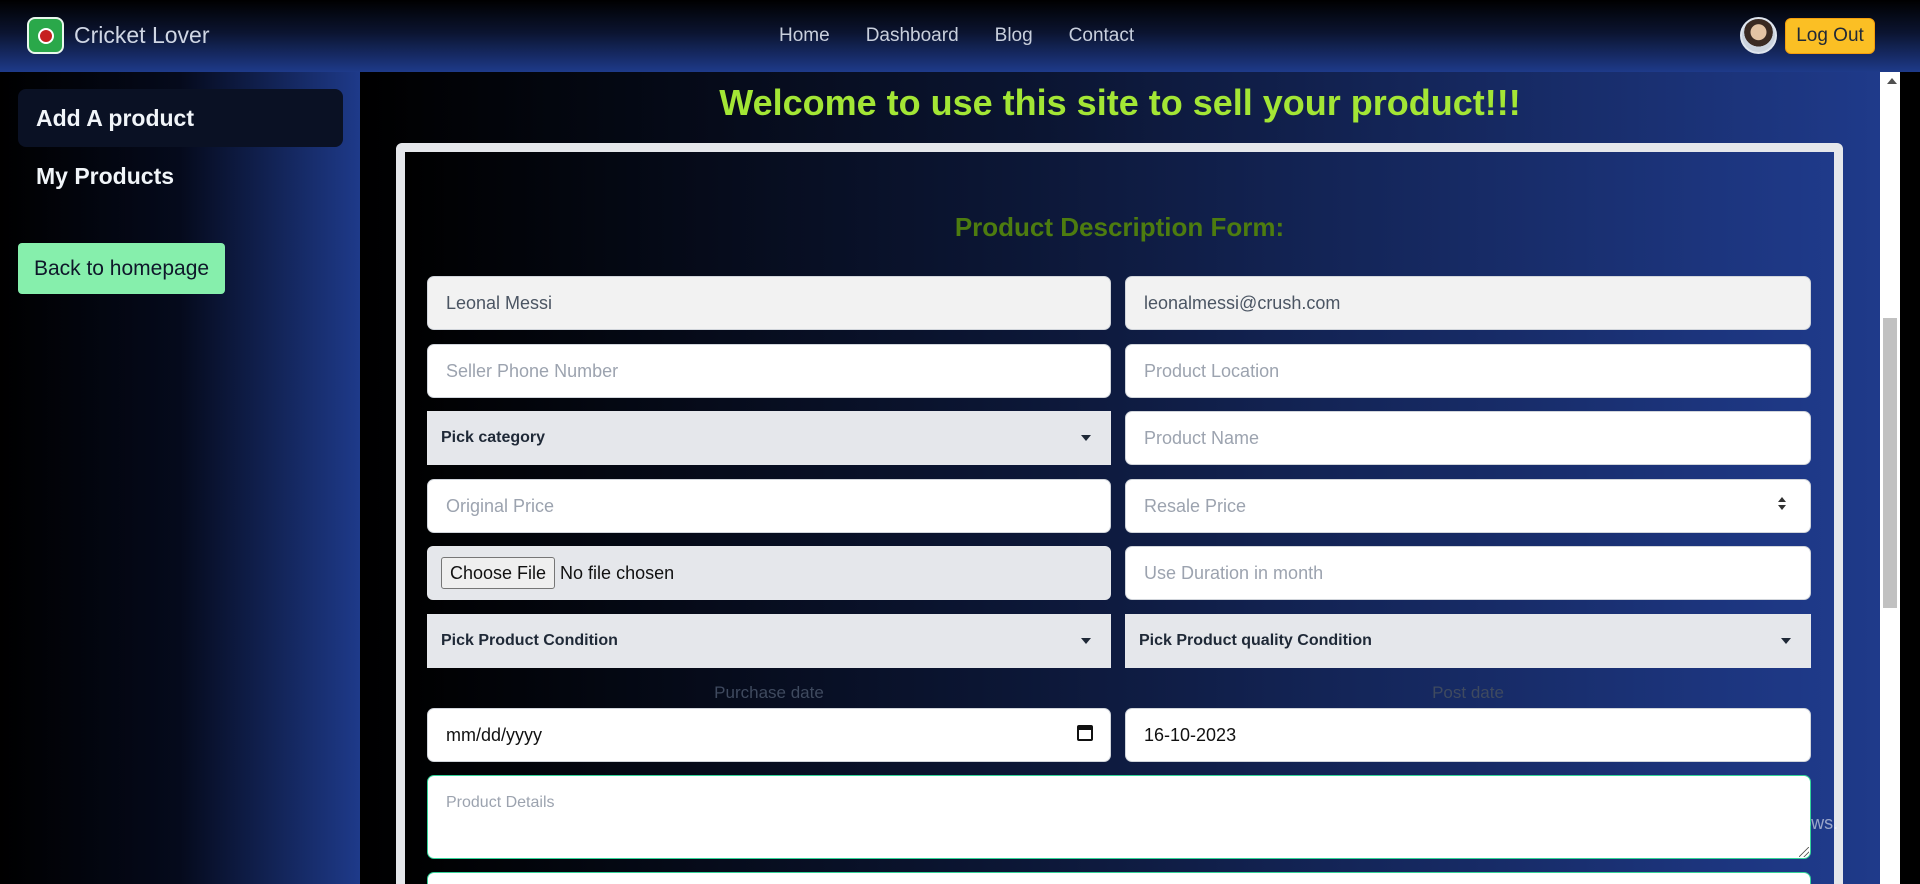 This screenshot has width=1920, height=884. I want to click on cricket-logo-icon, so click(45, 35).